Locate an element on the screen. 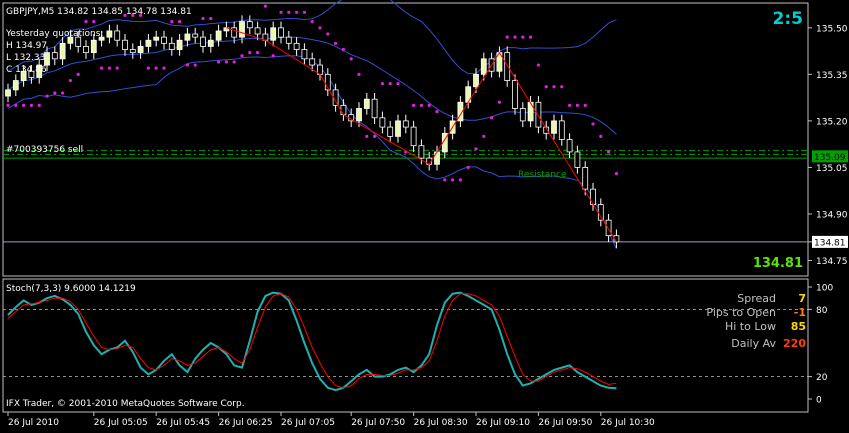 Image resolution: width=849 pixels, height=433 pixels. resistance-label: Resistance is located at coordinates (542, 175).